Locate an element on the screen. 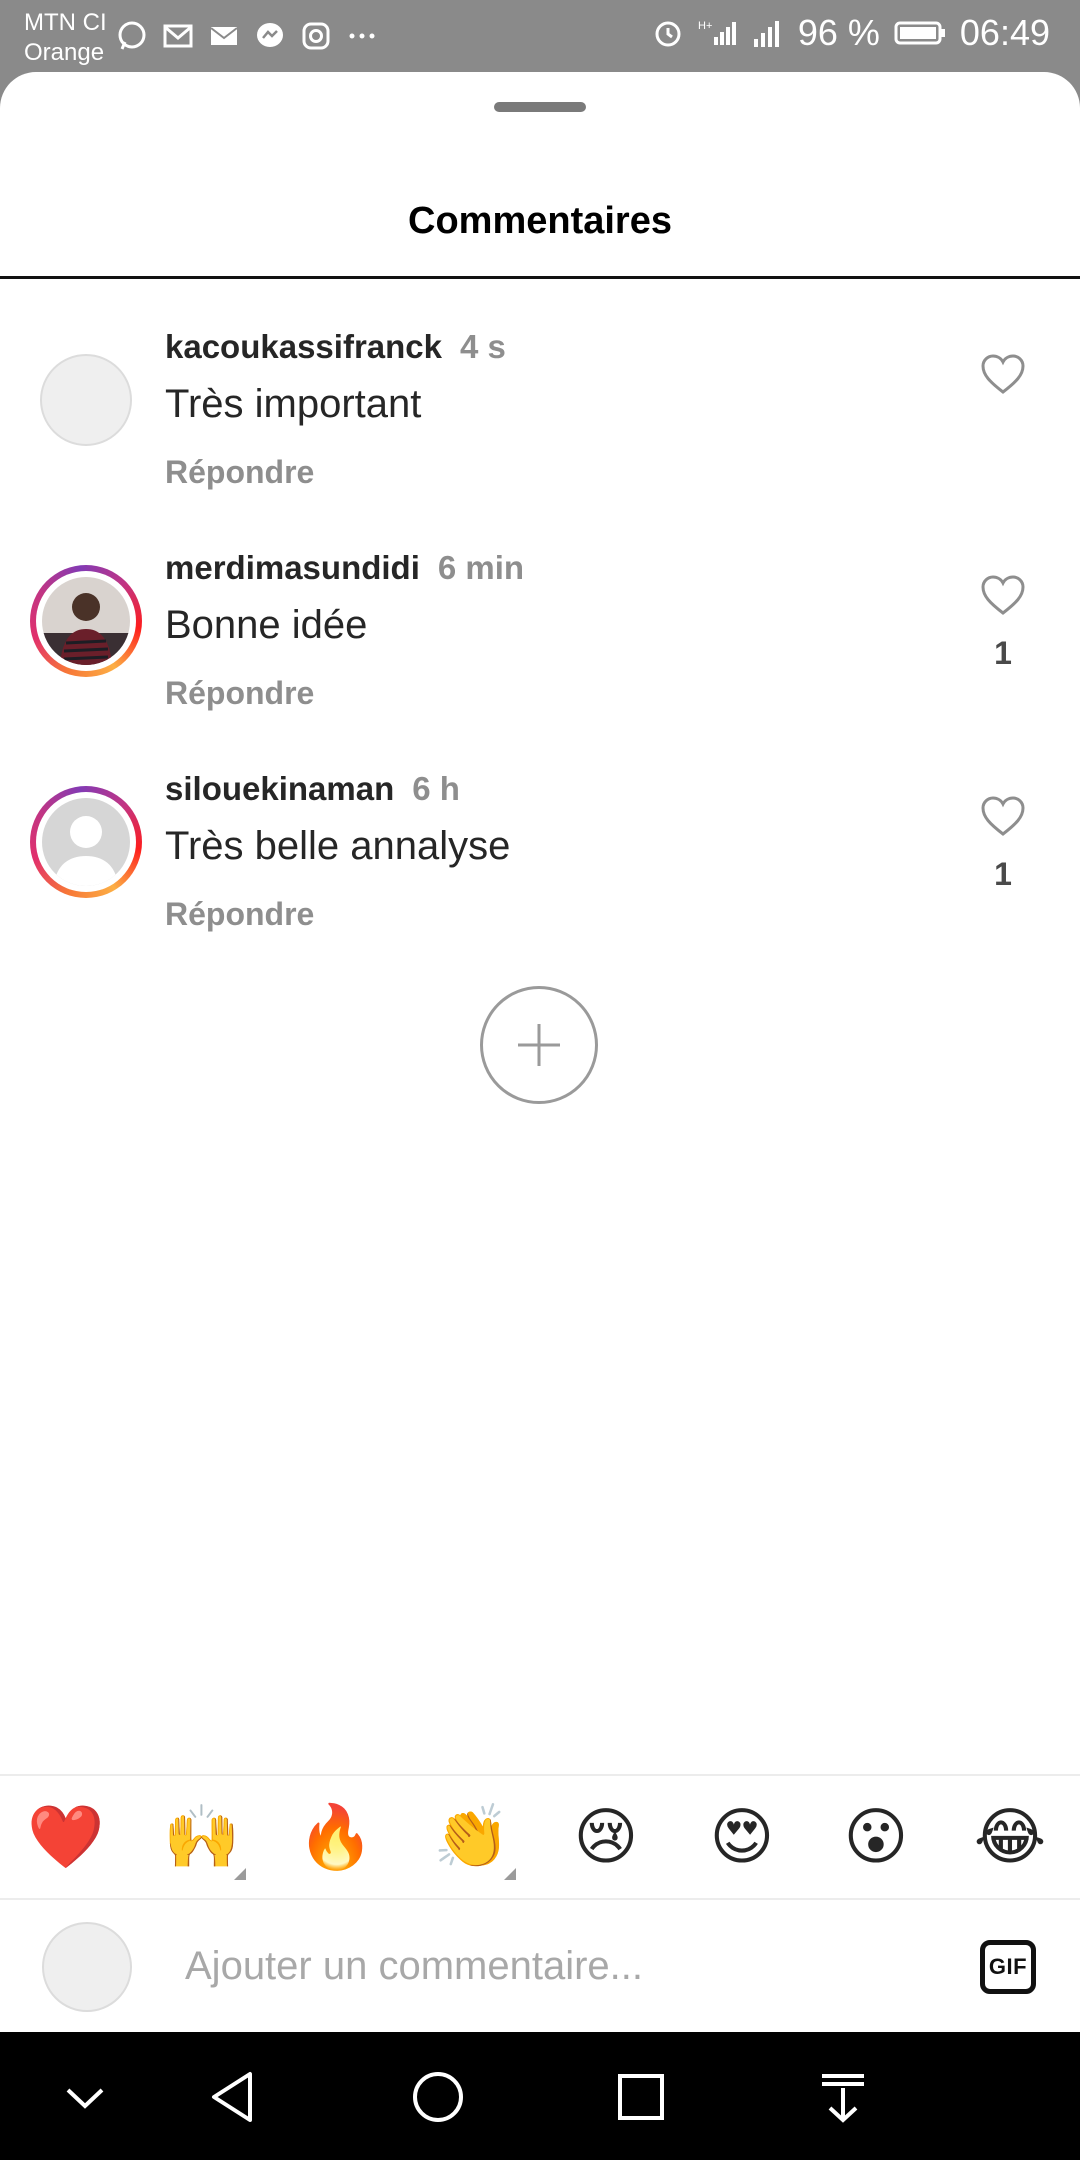 Image resolution: width=1080 pixels, height=2160 pixels. load-more-button is located at coordinates (539, 1045).